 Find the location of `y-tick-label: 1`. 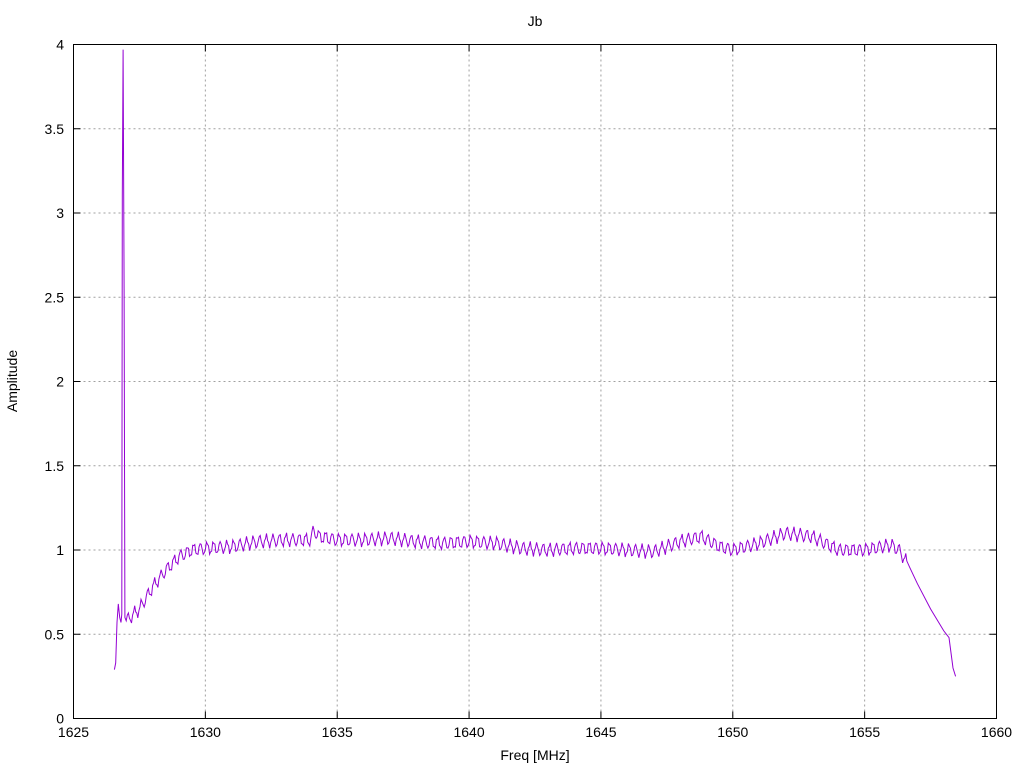

y-tick-label: 1 is located at coordinates (60, 550).